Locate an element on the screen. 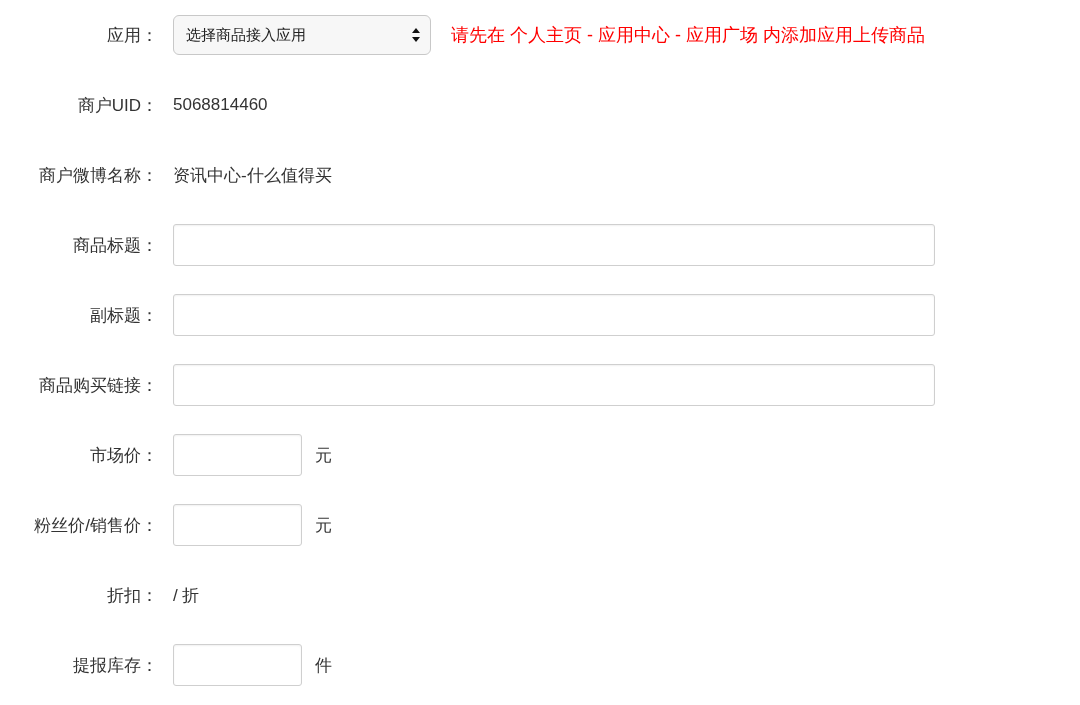 The image size is (1080, 705). field-label: 折扣： is located at coordinates (132, 595).